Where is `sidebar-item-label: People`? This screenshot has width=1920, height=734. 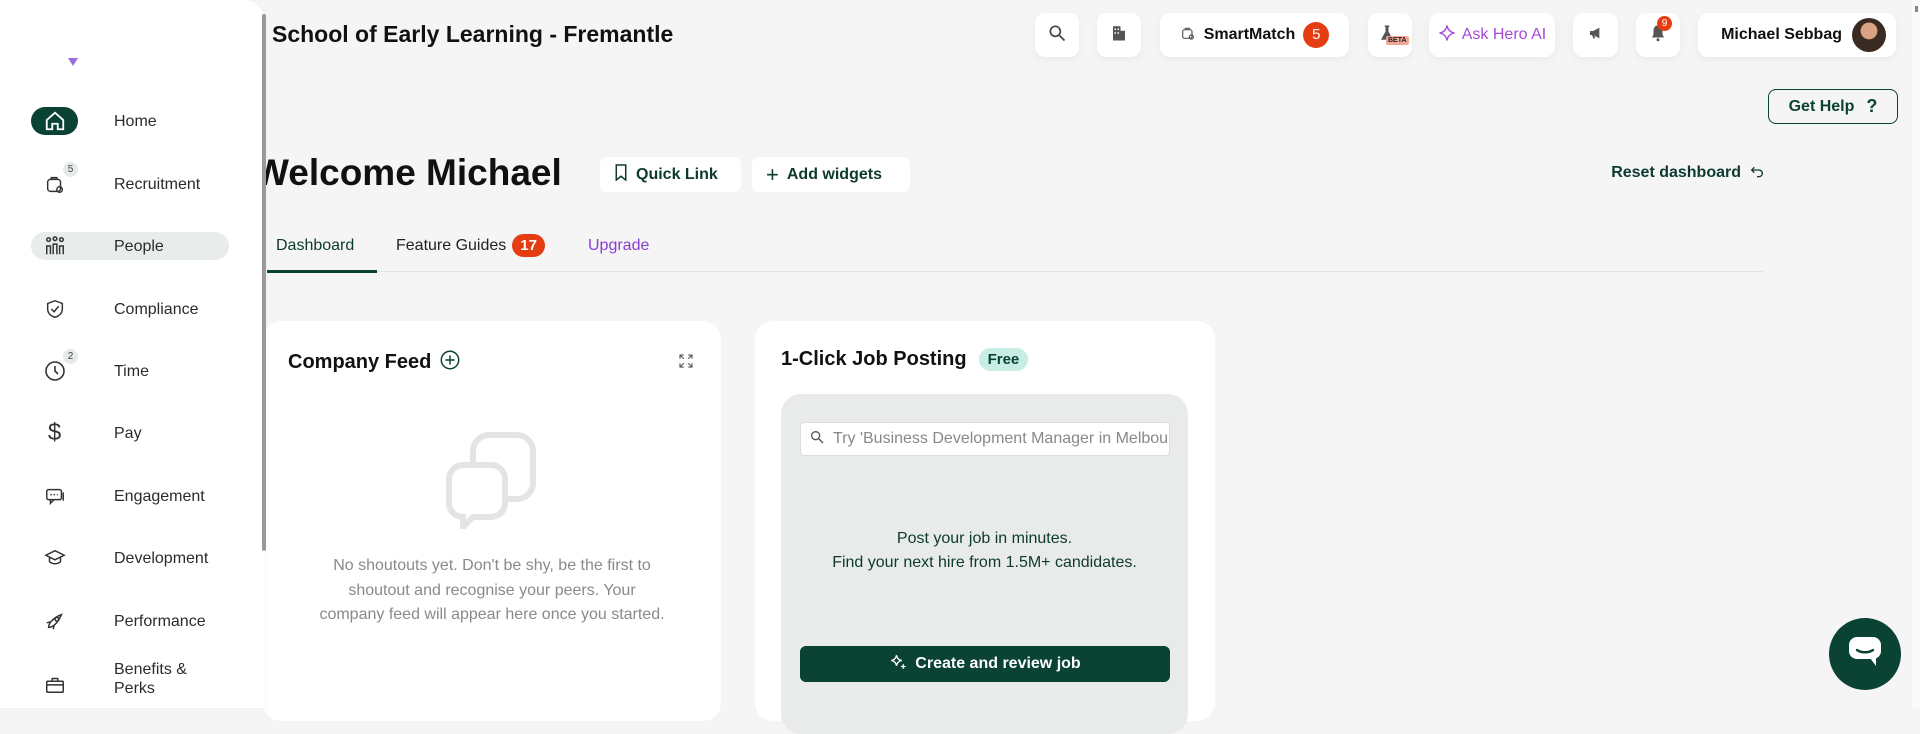 sidebar-item-label: People is located at coordinates (139, 246).